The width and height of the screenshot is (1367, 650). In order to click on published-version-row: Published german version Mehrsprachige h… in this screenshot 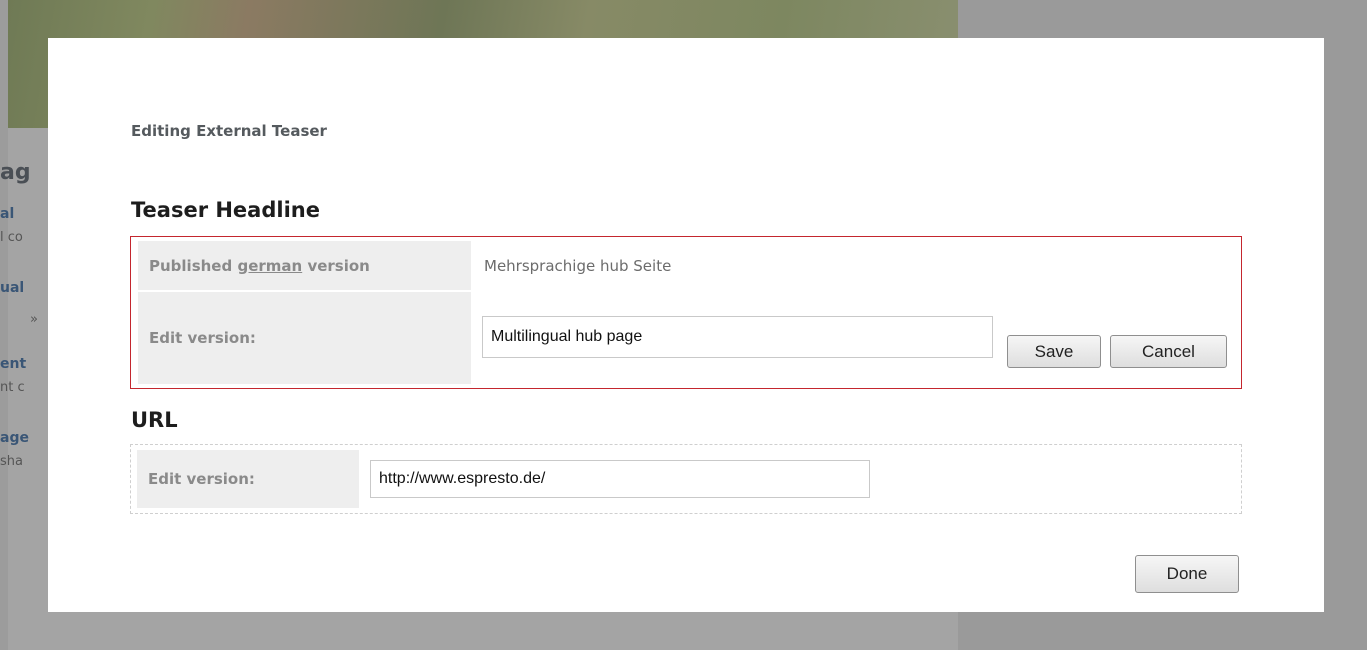, I will do `click(686, 265)`.